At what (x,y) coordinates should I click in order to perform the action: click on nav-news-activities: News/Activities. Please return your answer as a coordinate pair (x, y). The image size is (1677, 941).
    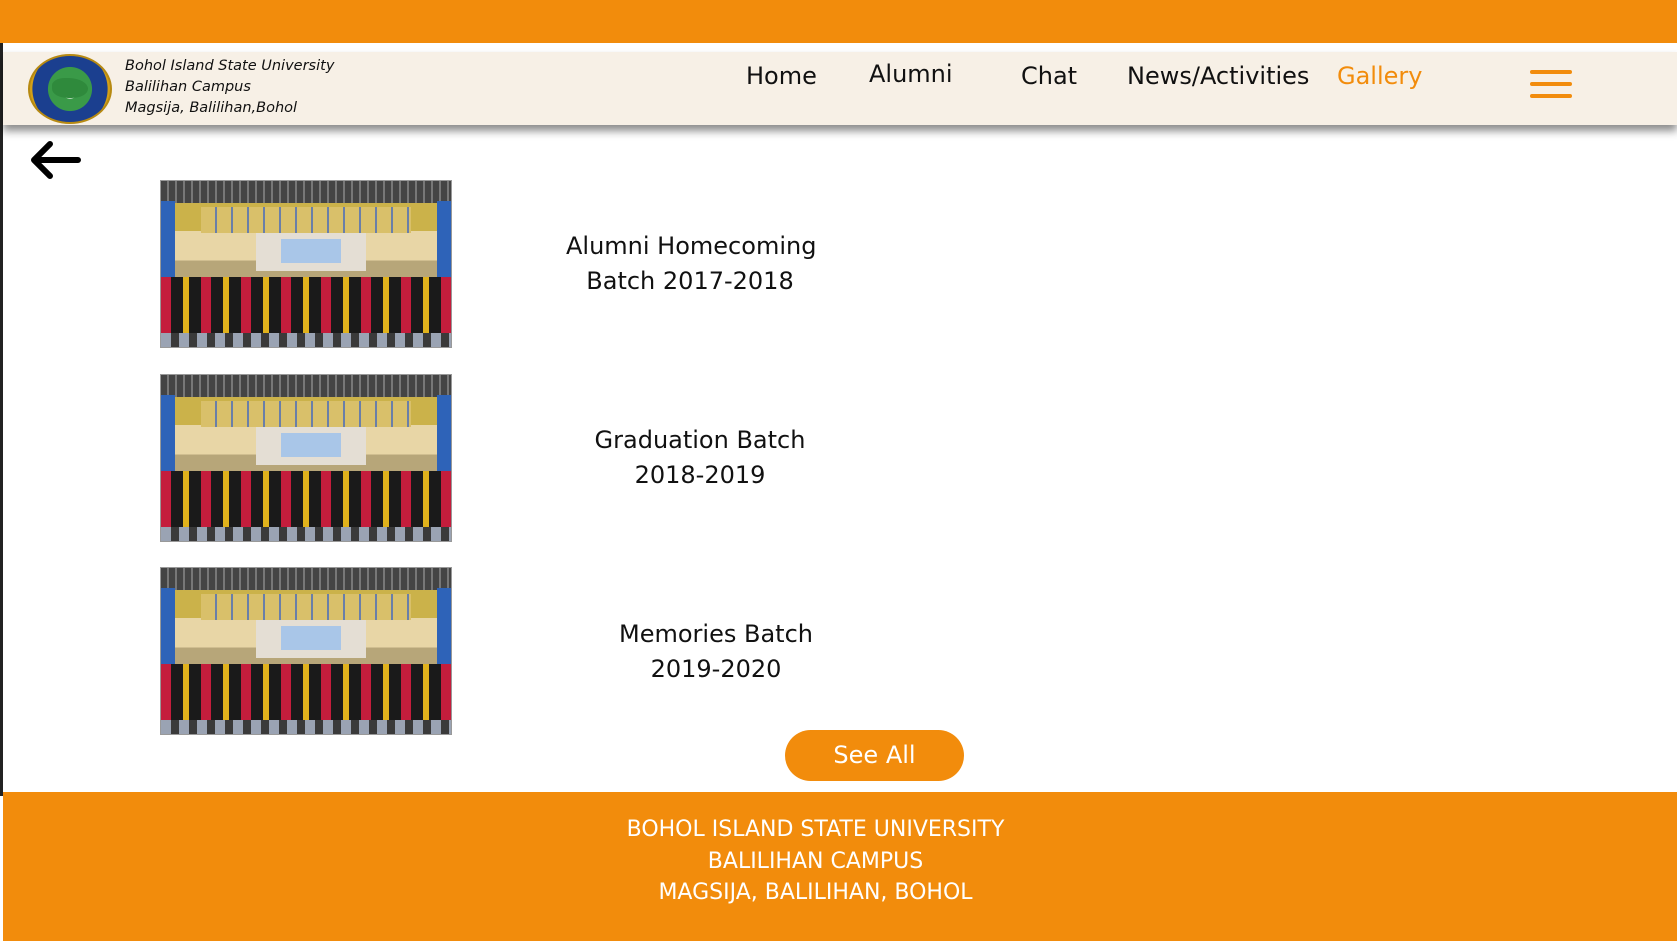
    Looking at the image, I should click on (1218, 76).